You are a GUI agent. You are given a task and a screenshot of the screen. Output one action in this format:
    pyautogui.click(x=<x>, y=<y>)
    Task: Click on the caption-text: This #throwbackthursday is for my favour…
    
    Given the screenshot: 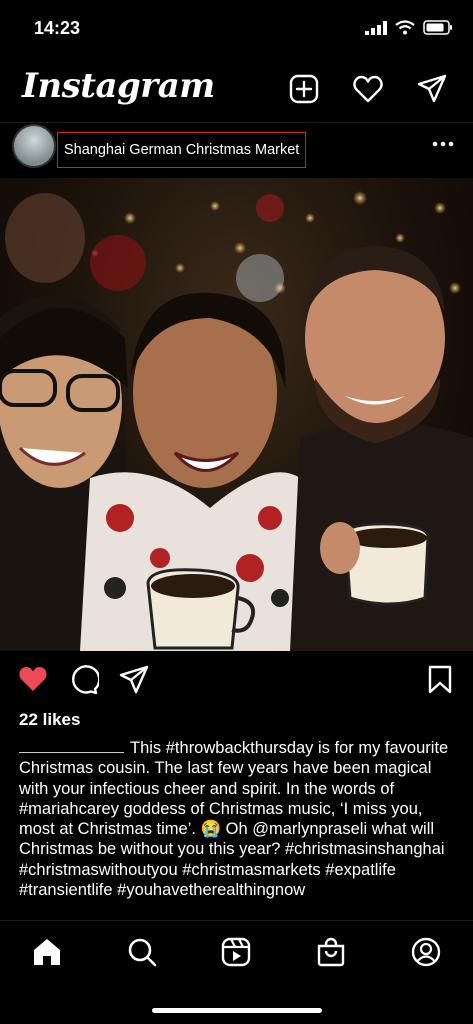 What is the action you would take?
    pyautogui.click(x=234, y=819)
    